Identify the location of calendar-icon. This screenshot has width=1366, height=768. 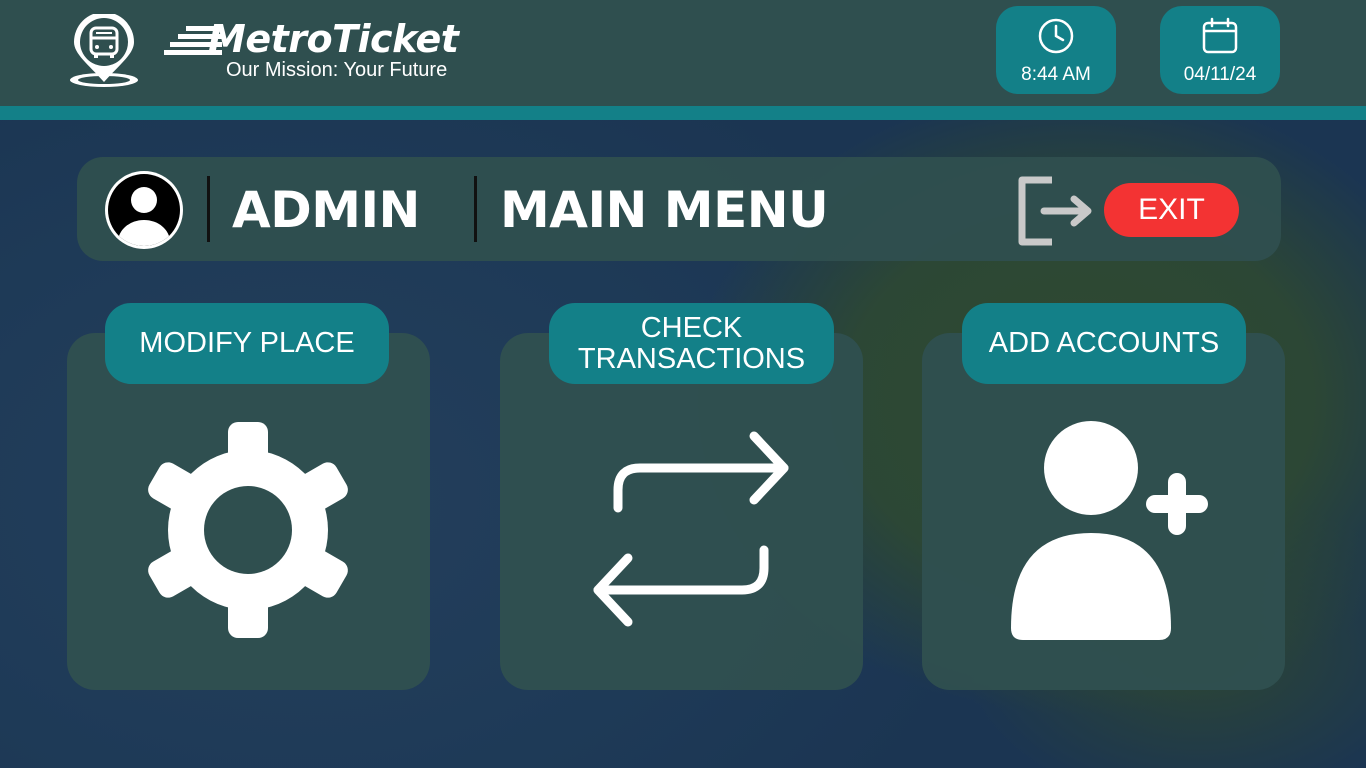
(1220, 35).